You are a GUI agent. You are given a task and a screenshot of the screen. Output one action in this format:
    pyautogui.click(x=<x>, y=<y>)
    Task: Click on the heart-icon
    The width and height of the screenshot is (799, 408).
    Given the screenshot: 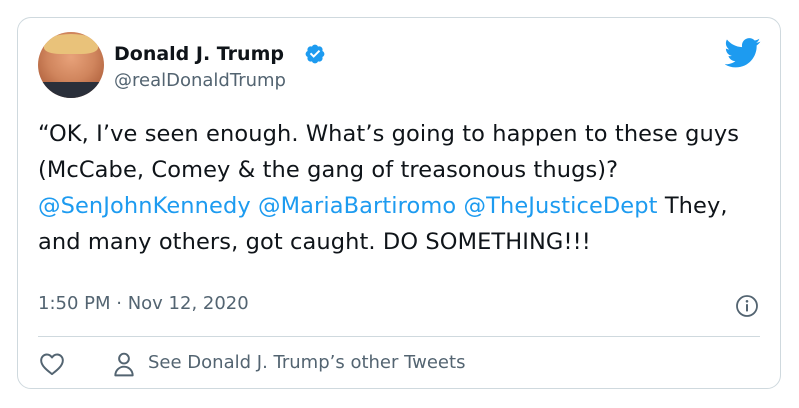 What is the action you would take?
    pyautogui.click(x=52, y=364)
    